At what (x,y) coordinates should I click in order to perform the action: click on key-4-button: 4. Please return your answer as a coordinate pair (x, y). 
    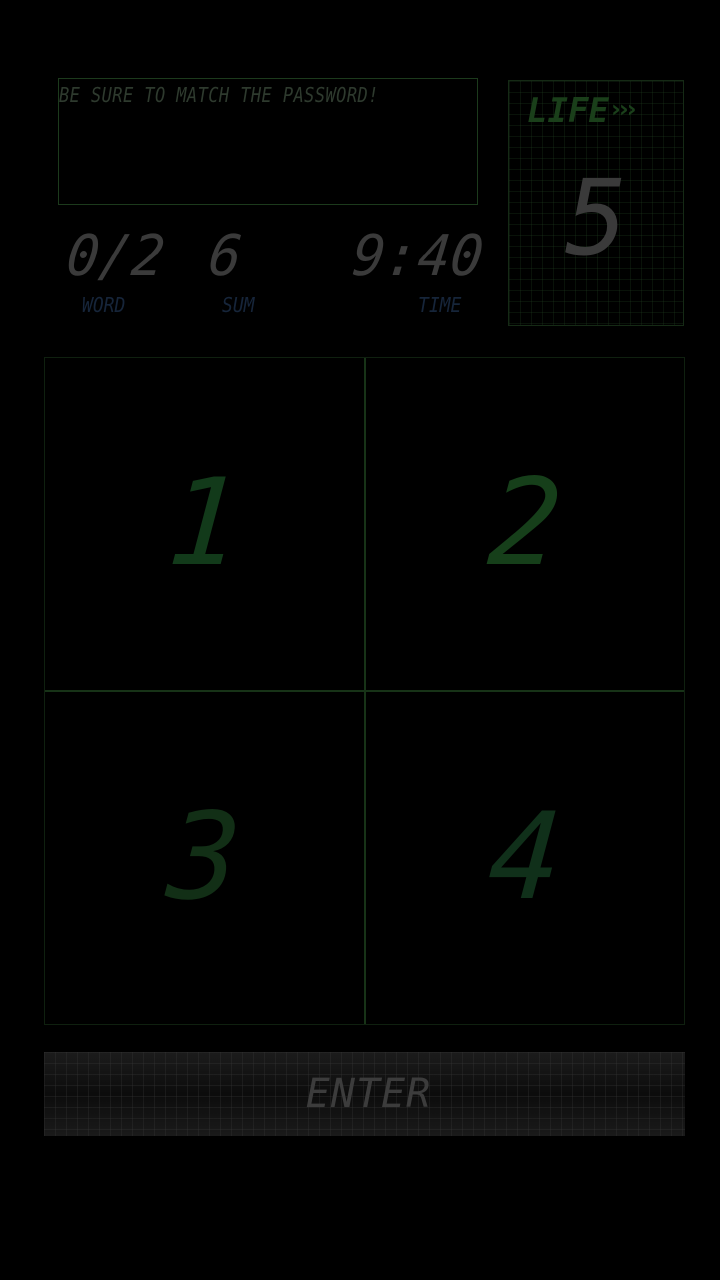
    Looking at the image, I should click on (525, 858).